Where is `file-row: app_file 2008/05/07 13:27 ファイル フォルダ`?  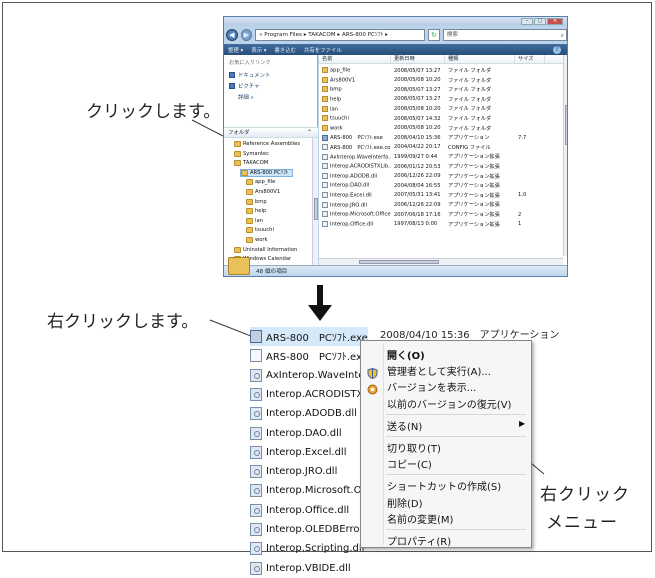 file-row: app_file 2008/05/07 13:27 ファイル フォルダ is located at coordinates (439, 70).